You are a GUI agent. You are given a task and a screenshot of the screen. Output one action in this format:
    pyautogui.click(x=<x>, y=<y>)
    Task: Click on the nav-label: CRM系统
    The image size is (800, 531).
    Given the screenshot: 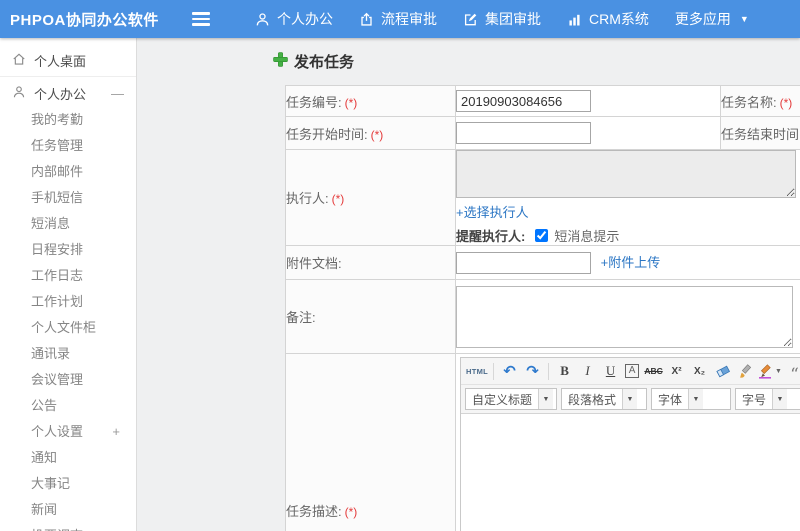 What is the action you would take?
    pyautogui.click(x=619, y=19)
    